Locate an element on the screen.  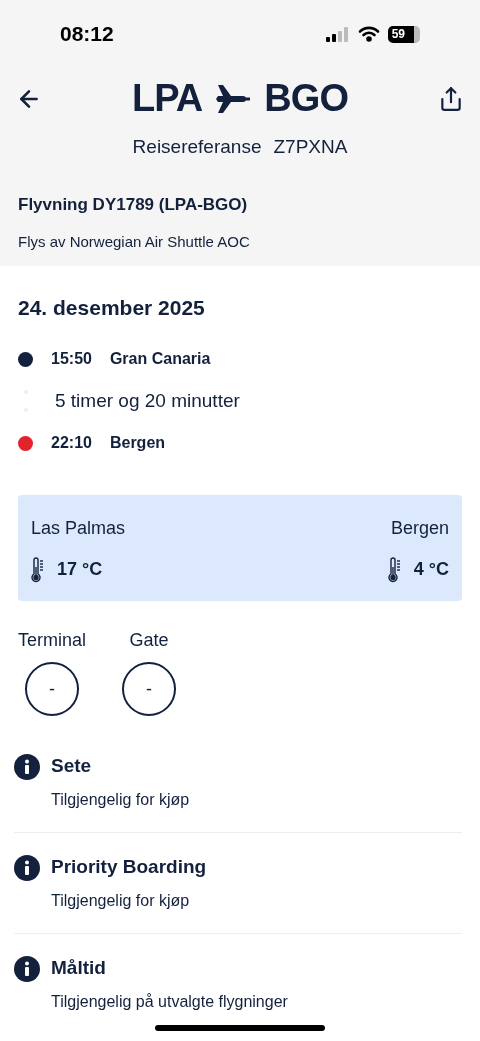
reference-label: Reisereferanse is located at coordinates (197, 147).